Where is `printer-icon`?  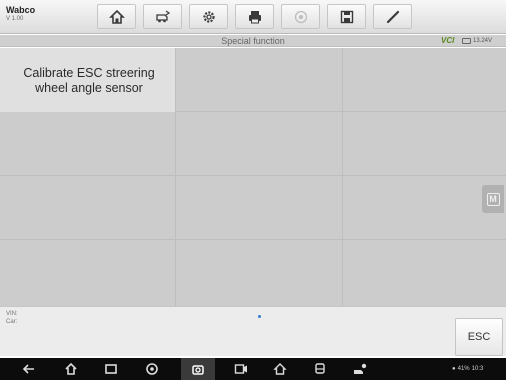 printer-icon is located at coordinates (254, 16).